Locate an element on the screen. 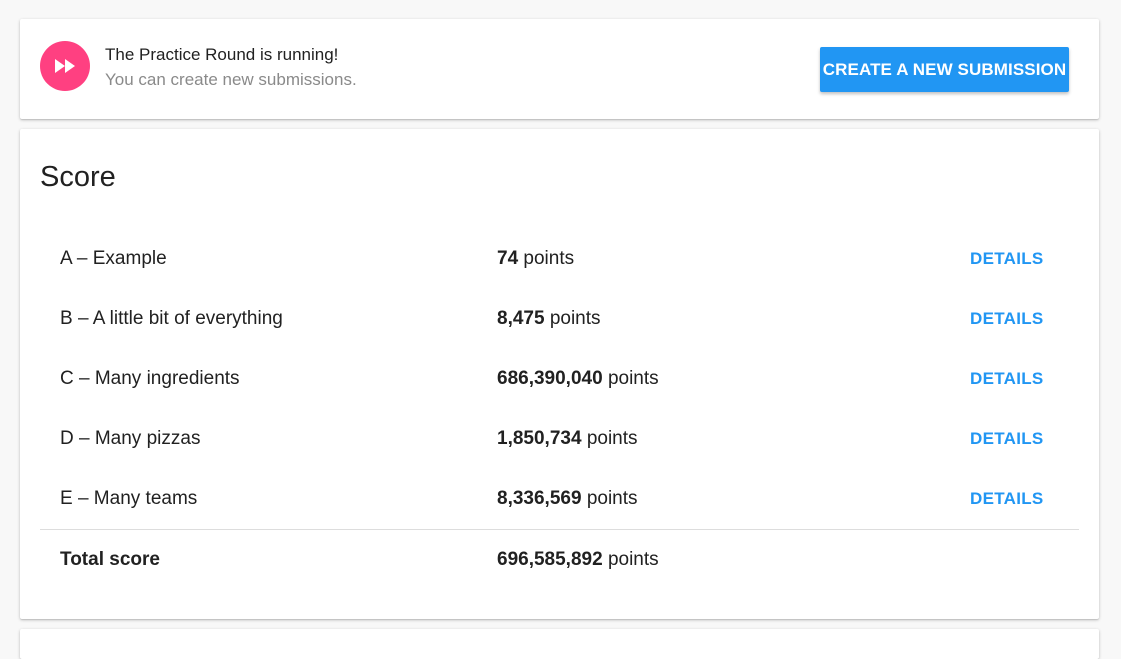  details-link-d: DETAILS is located at coordinates (1007, 439).